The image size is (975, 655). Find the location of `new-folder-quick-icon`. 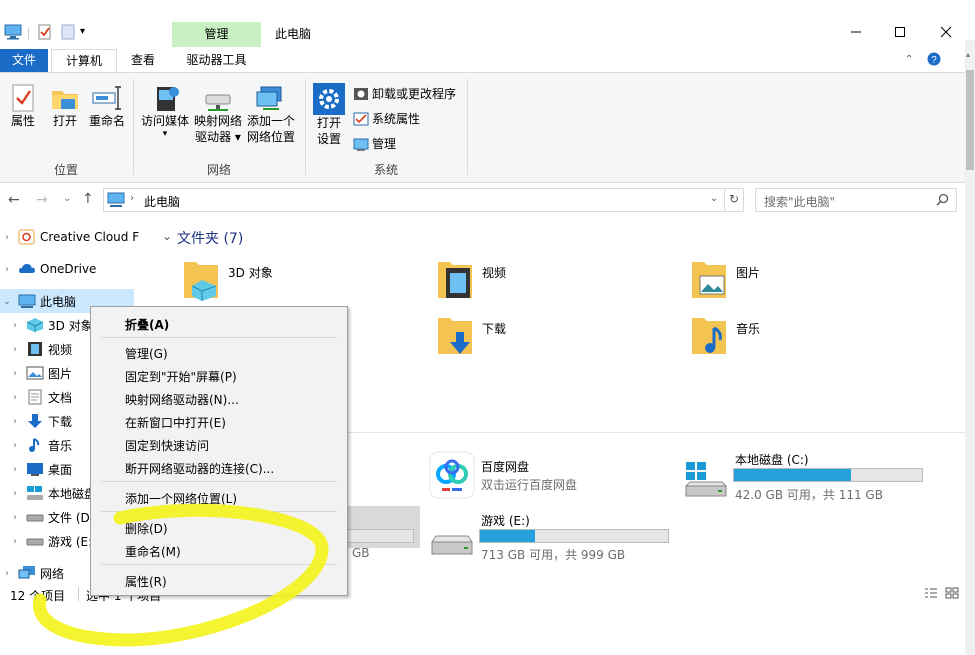

new-folder-quick-icon is located at coordinates (68, 32).